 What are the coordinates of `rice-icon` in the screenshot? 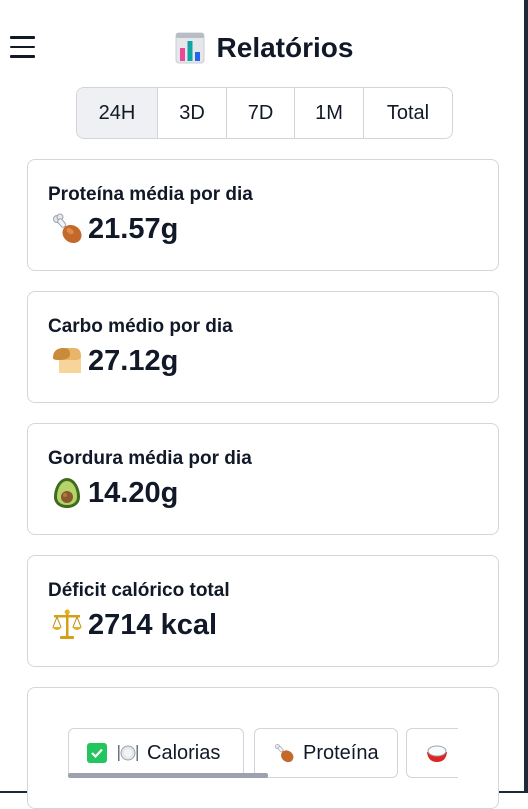 It's located at (437, 753).